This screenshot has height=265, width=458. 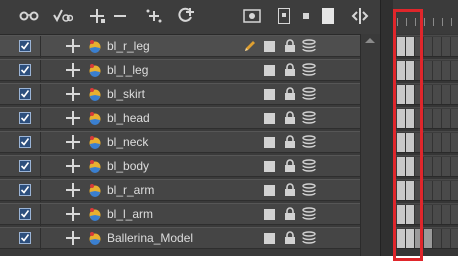 I want to click on remove-layer-icon, so click(x=120, y=16).